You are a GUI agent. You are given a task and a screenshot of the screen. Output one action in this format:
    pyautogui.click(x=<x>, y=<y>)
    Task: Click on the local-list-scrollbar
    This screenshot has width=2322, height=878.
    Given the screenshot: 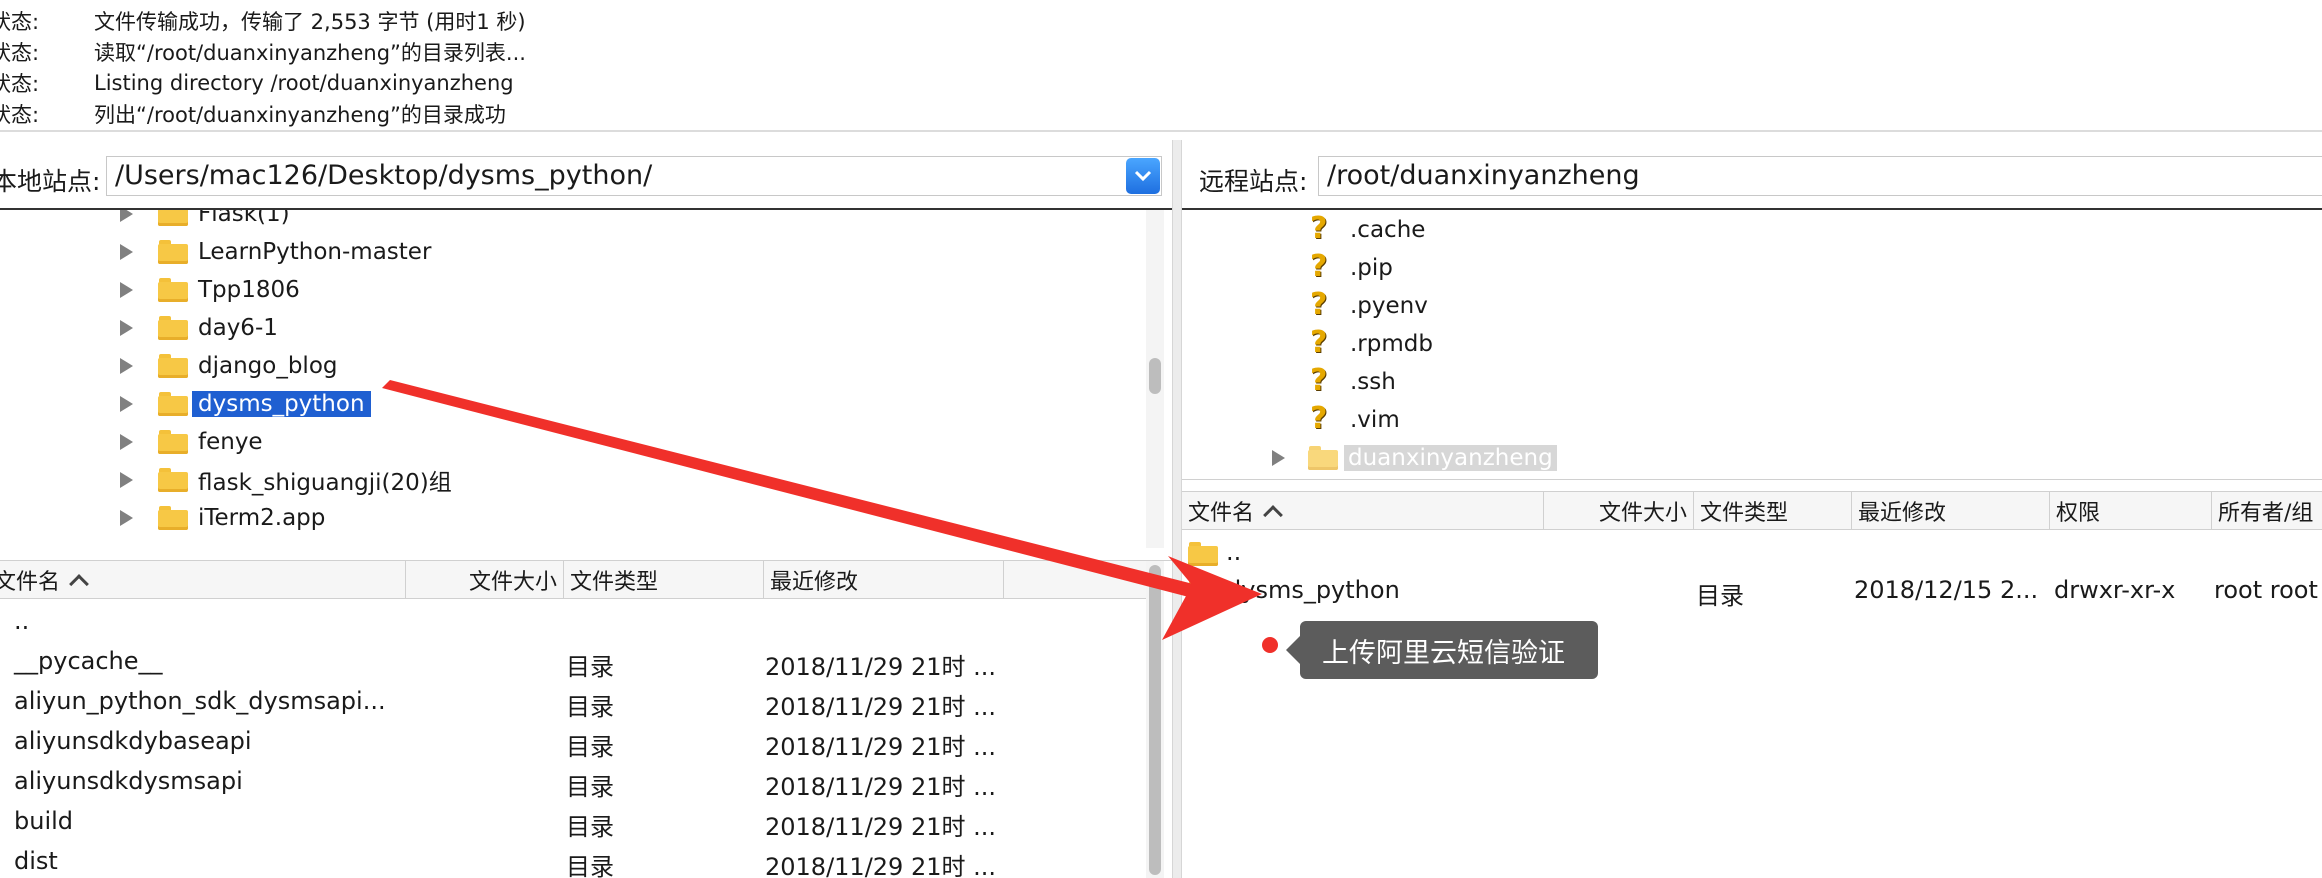 What is the action you would take?
    pyautogui.click(x=1155, y=719)
    